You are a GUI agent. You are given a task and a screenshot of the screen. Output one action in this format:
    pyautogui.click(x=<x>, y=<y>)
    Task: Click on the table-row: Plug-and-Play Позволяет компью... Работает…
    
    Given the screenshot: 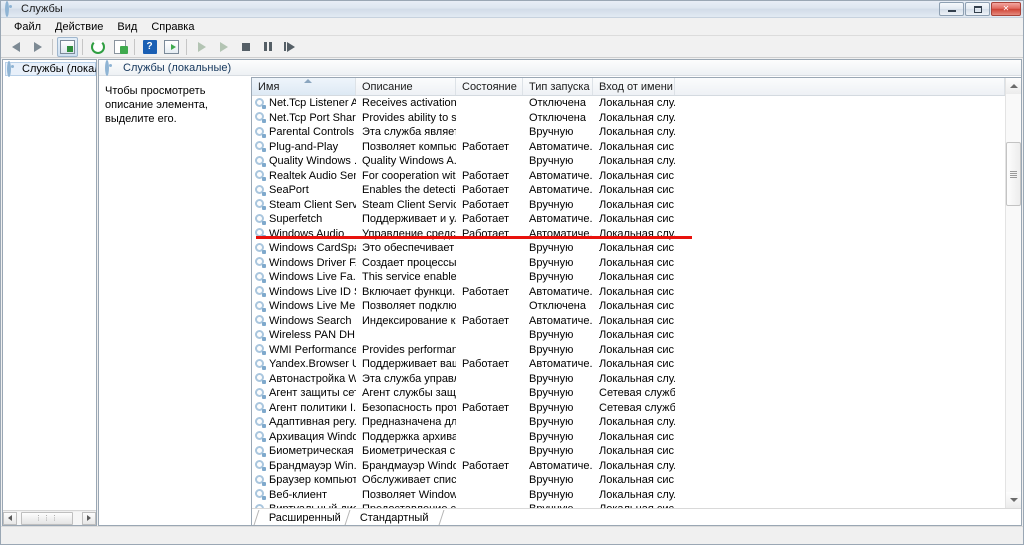 What is the action you would take?
    pyautogui.click(x=628, y=147)
    